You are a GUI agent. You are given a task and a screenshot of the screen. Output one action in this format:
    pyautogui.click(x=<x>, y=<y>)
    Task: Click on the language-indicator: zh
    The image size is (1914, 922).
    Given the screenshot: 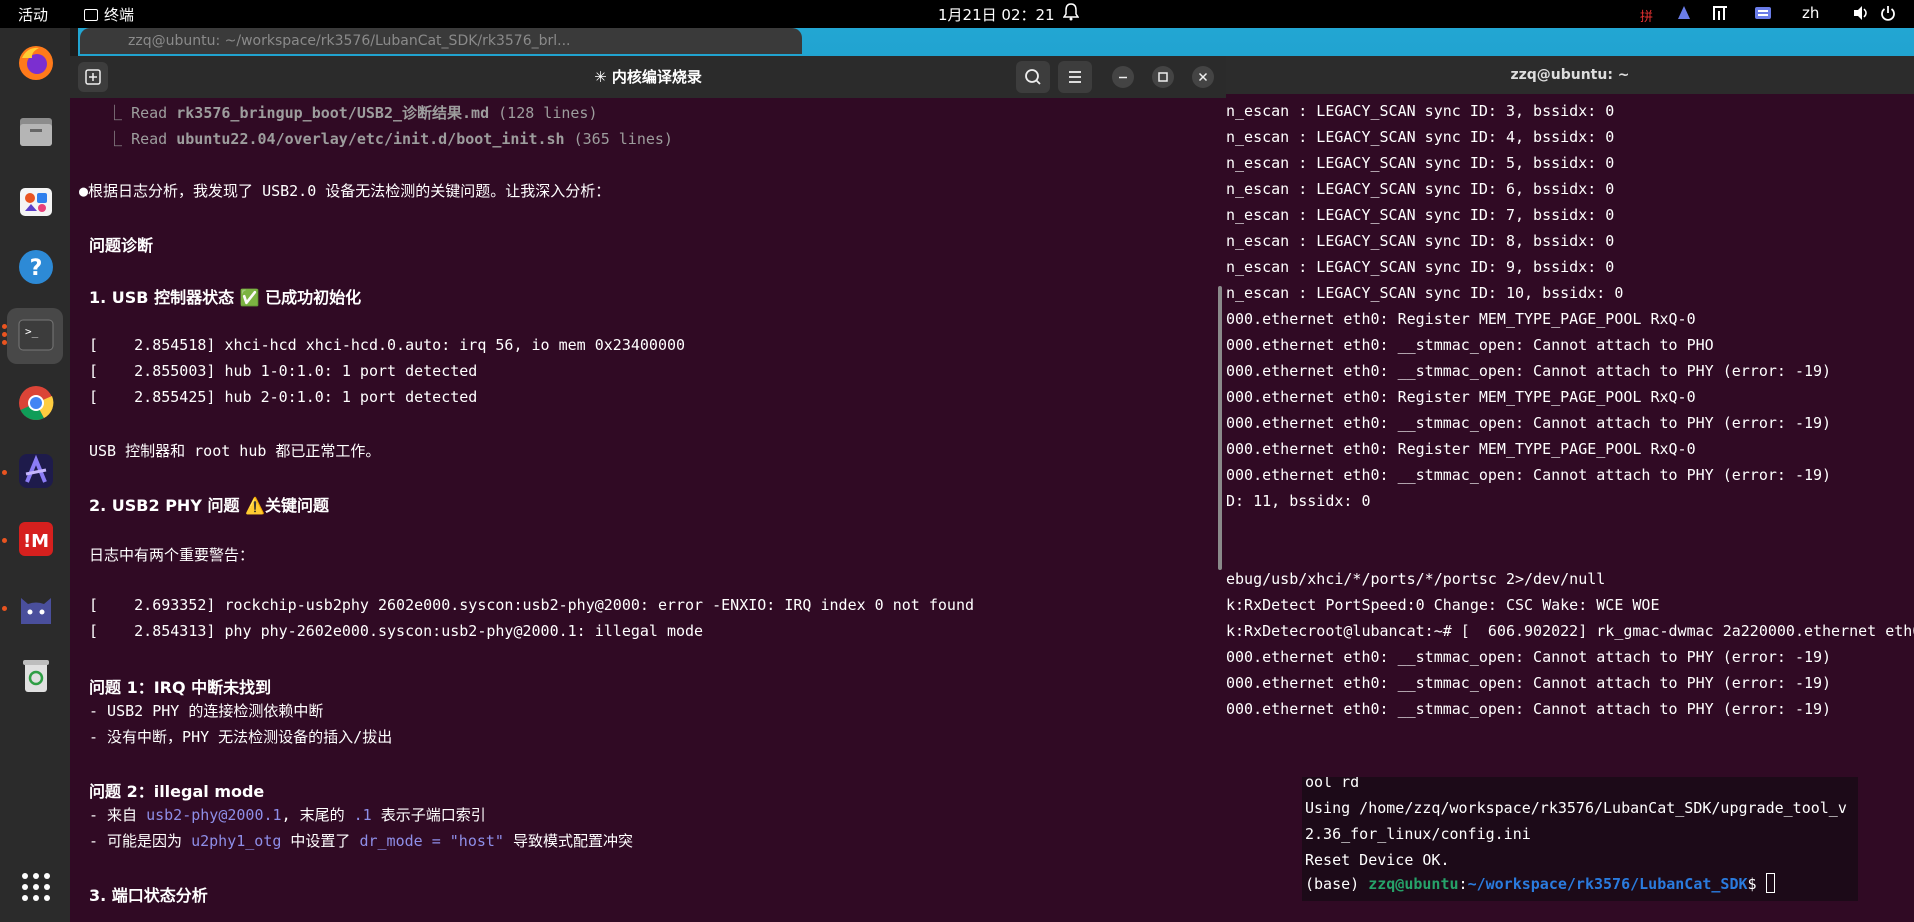 What is the action you would take?
    pyautogui.click(x=1810, y=13)
    